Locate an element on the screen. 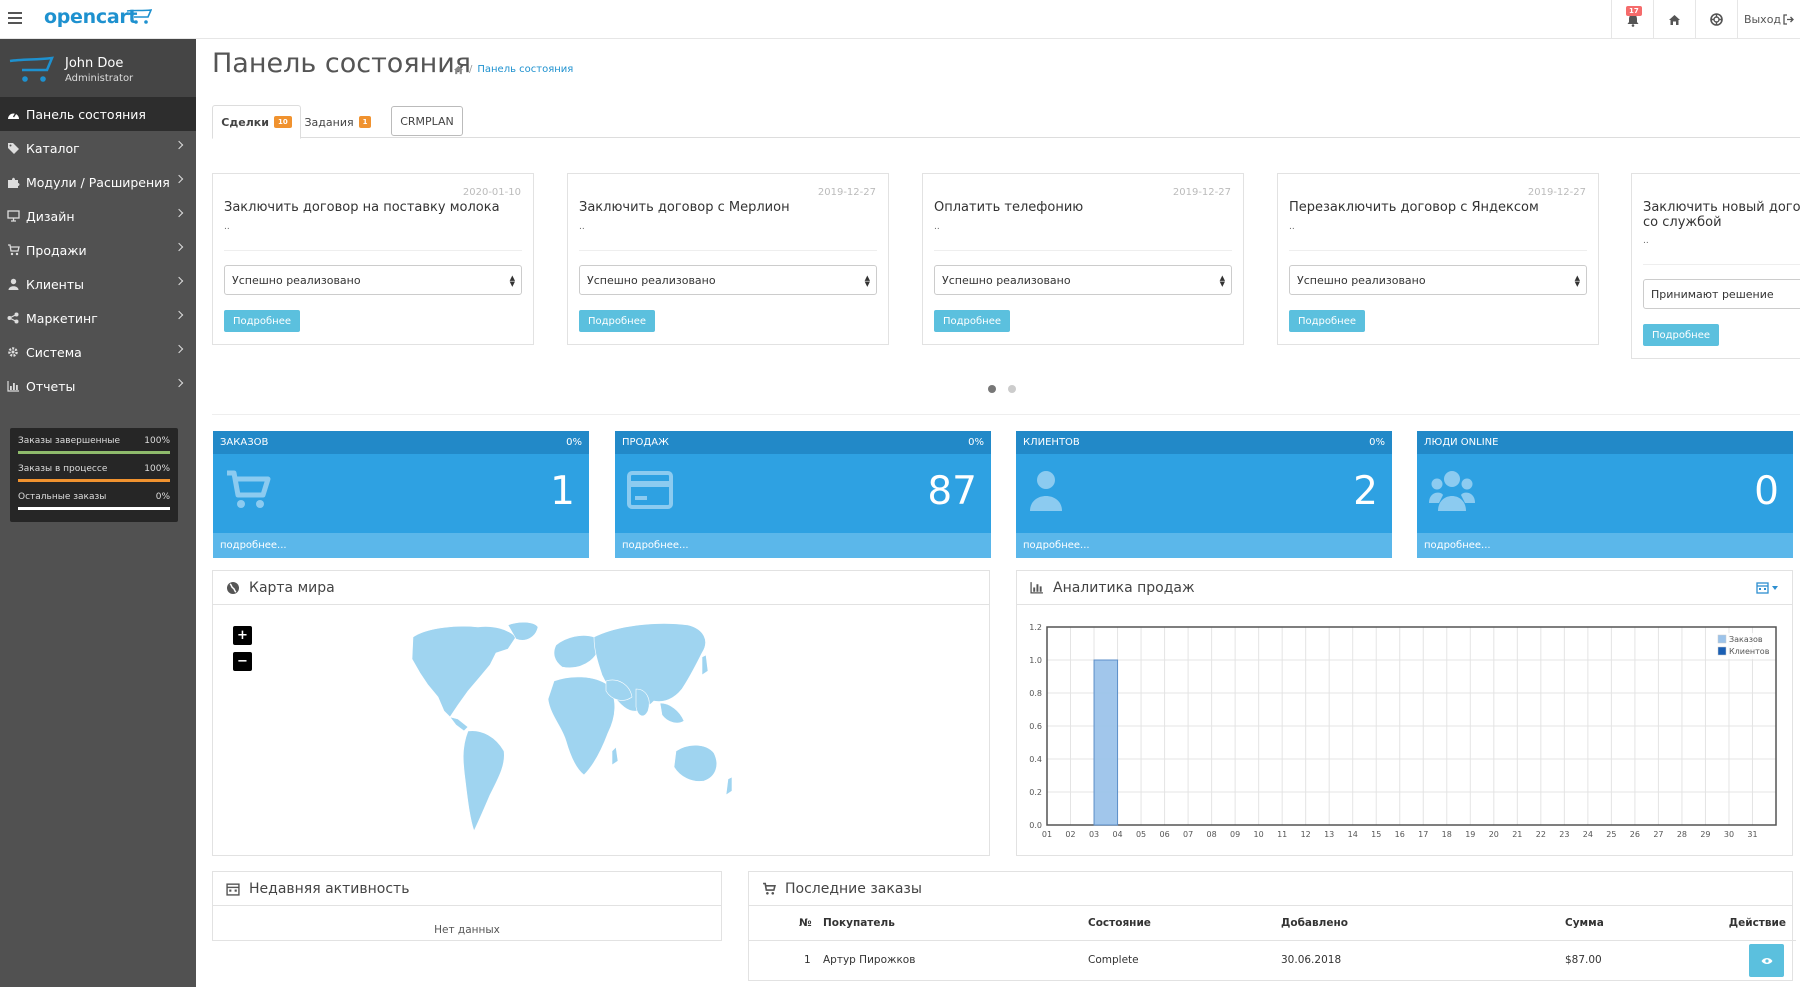 This screenshot has height=987, width=1800. sidebar-item-marketing: Маркетинг is located at coordinates (98, 318).